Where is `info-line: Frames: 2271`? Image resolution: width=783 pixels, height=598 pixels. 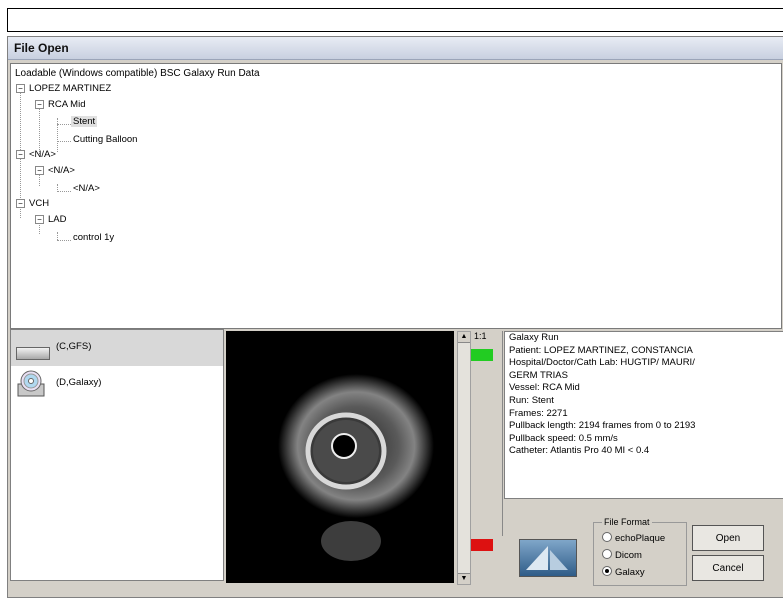 info-line: Frames: 2271 is located at coordinates (538, 413).